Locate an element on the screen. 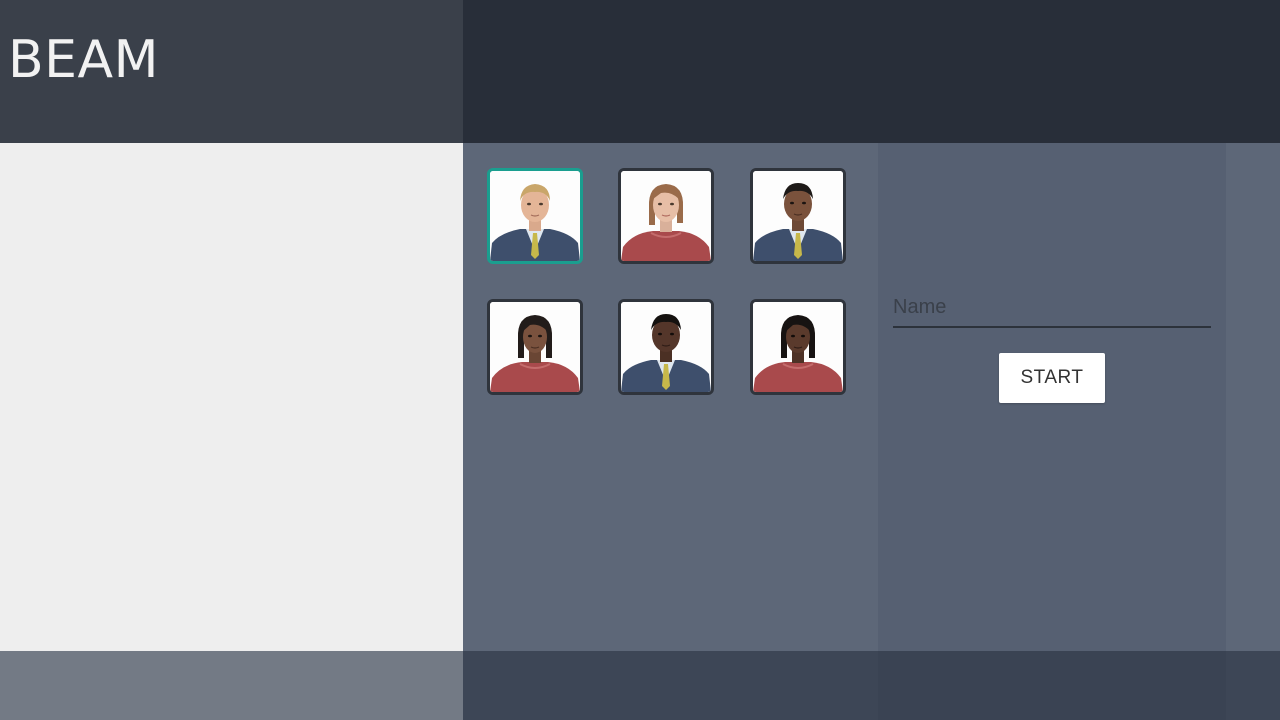 The image size is (1280, 720). name-field is located at coordinates (1052, 310).